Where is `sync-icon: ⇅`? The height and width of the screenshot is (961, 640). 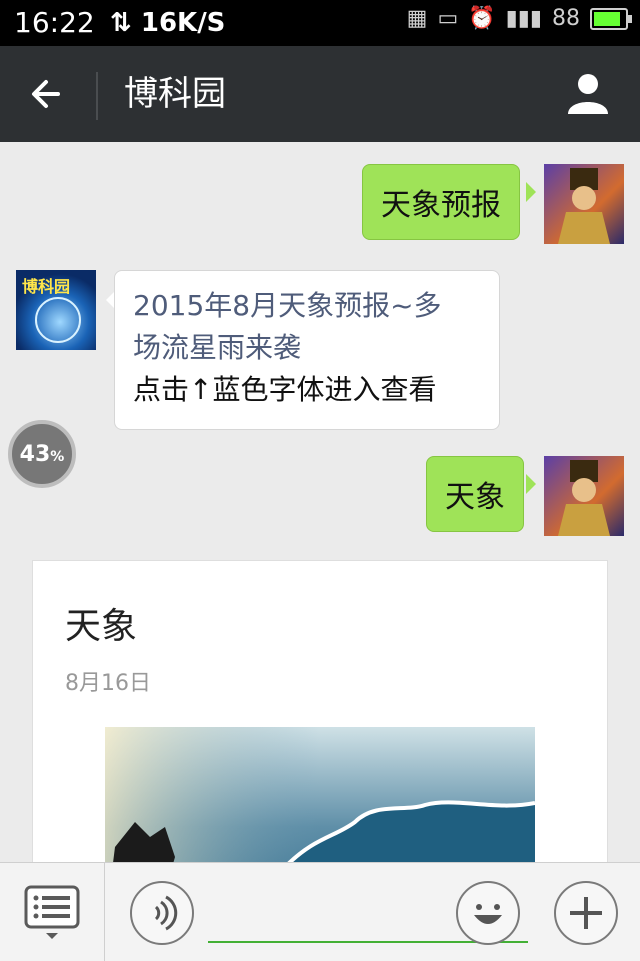
sync-icon: ⇅ is located at coordinates (121, 23).